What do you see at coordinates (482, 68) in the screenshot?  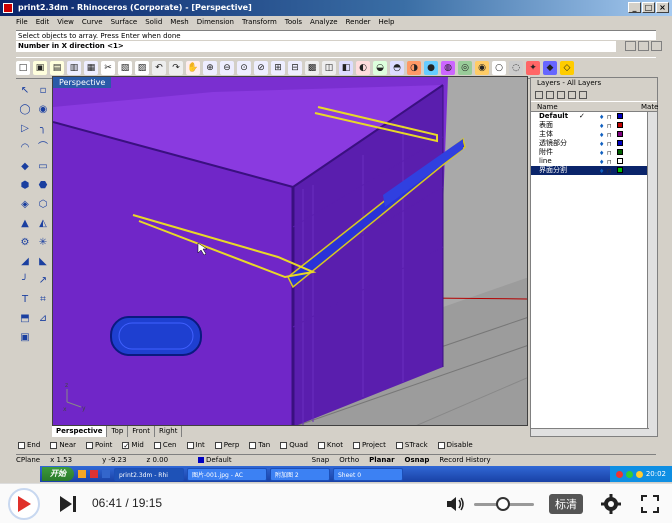 I see `toolbar-tool-icon: ◉` at bounding box center [482, 68].